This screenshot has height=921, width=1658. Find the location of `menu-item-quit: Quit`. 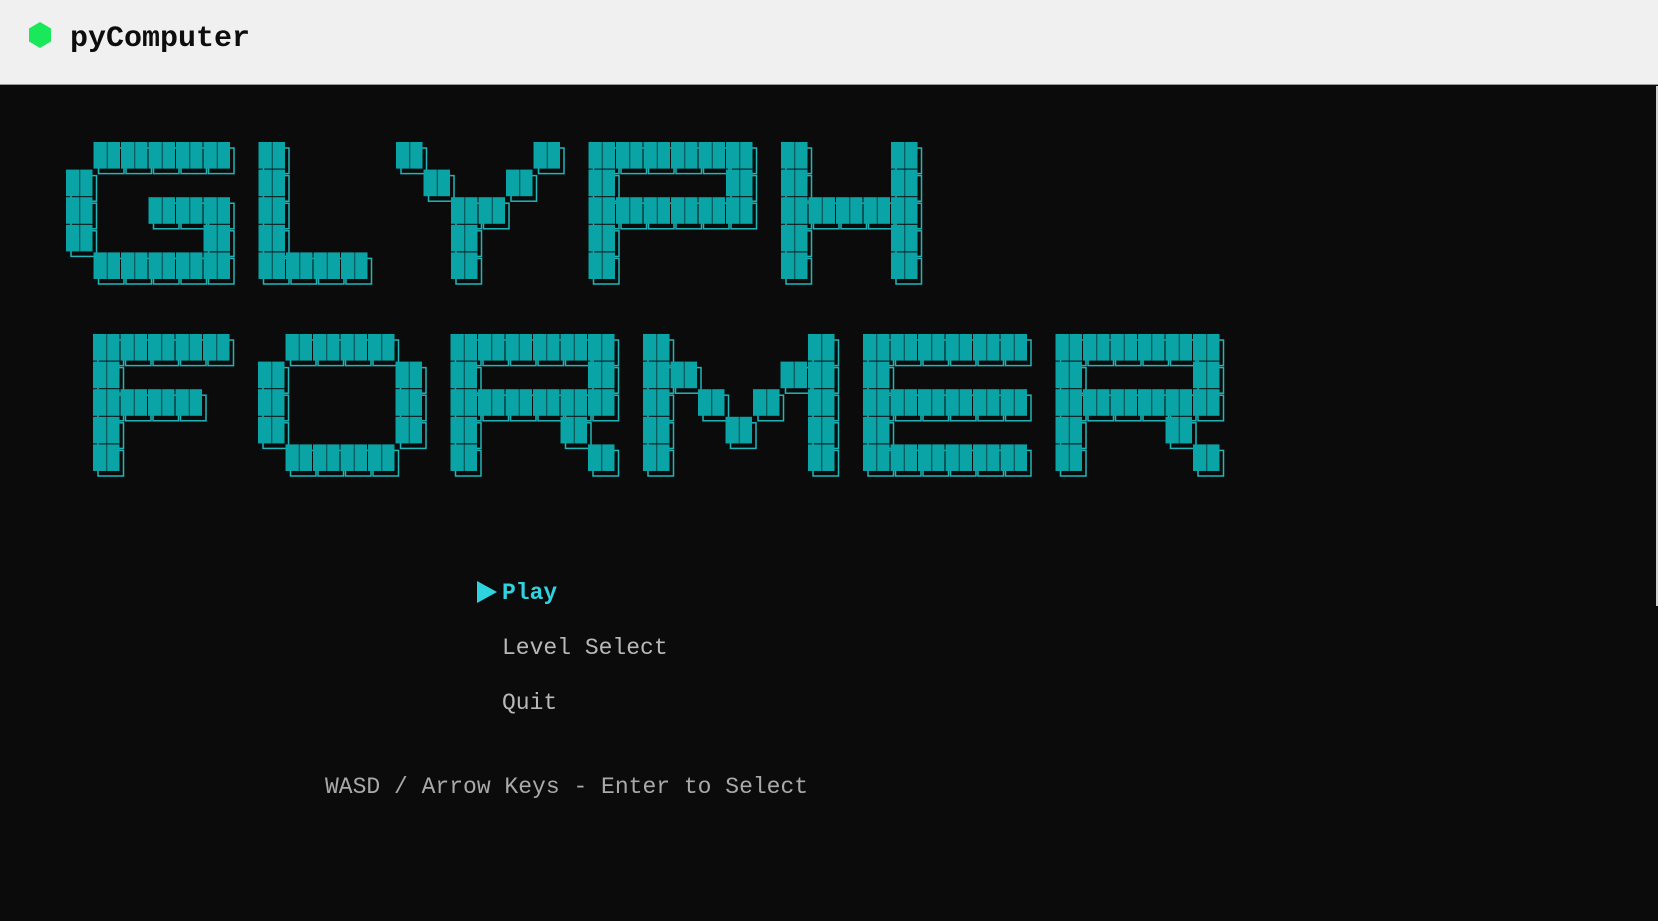

menu-item-quit: Quit is located at coordinates (529, 703).